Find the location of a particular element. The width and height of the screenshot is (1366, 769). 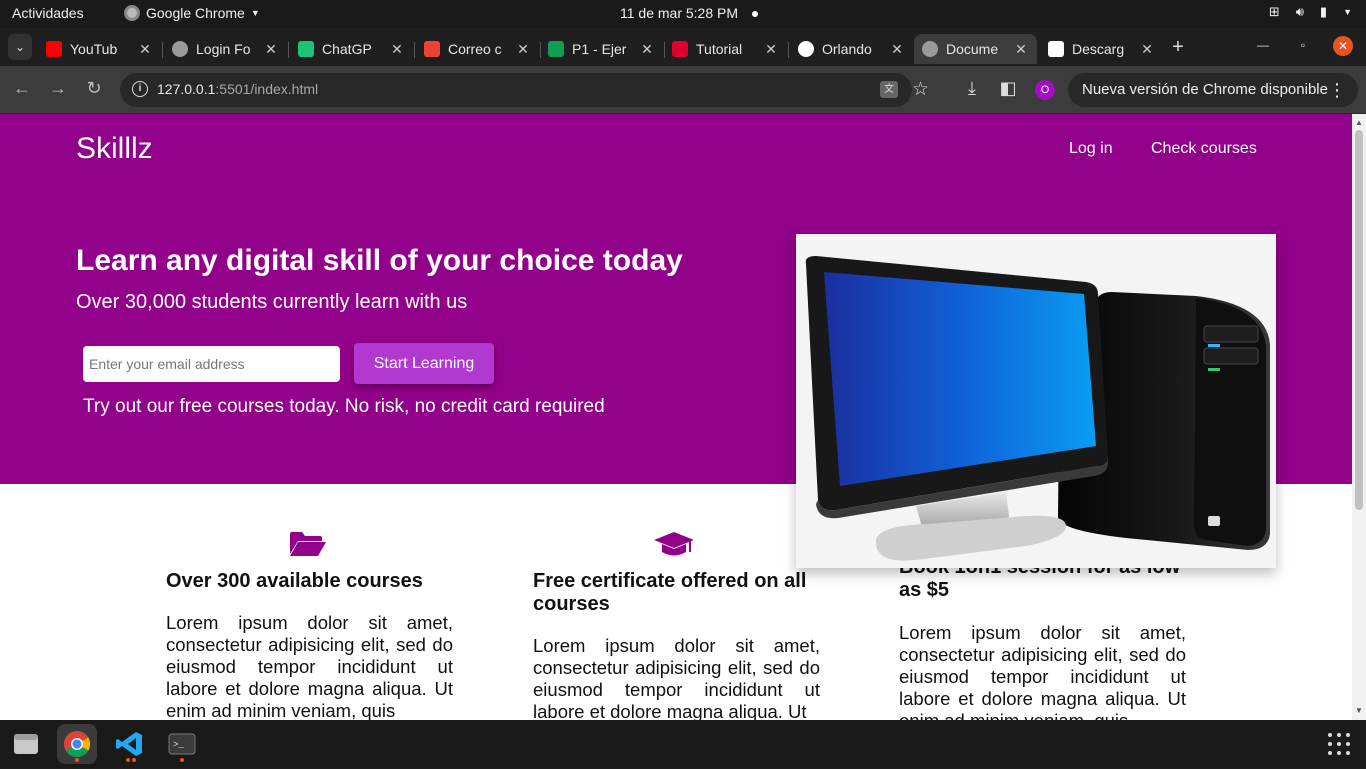

browser-tab: ChatGP ✕ is located at coordinates (351, 49).